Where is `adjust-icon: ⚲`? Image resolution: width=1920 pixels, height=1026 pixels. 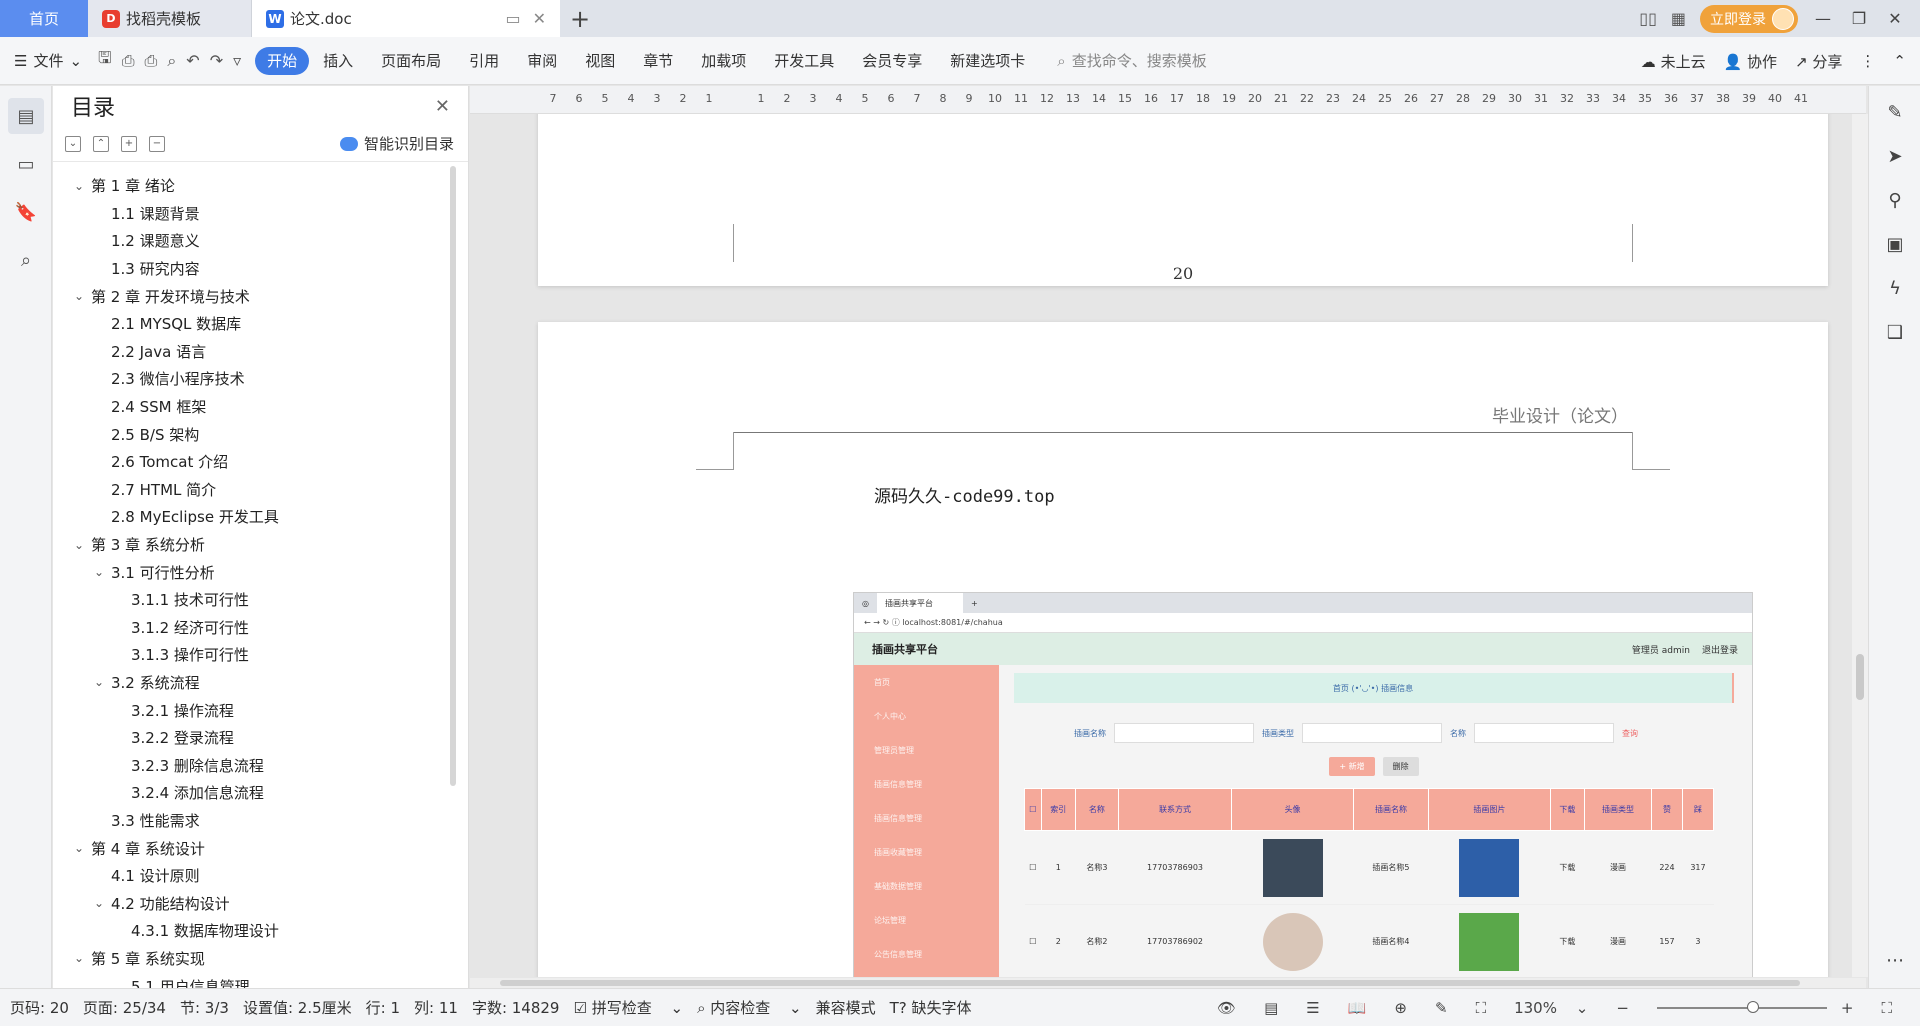
adjust-icon: ⚲ is located at coordinates (1894, 200).